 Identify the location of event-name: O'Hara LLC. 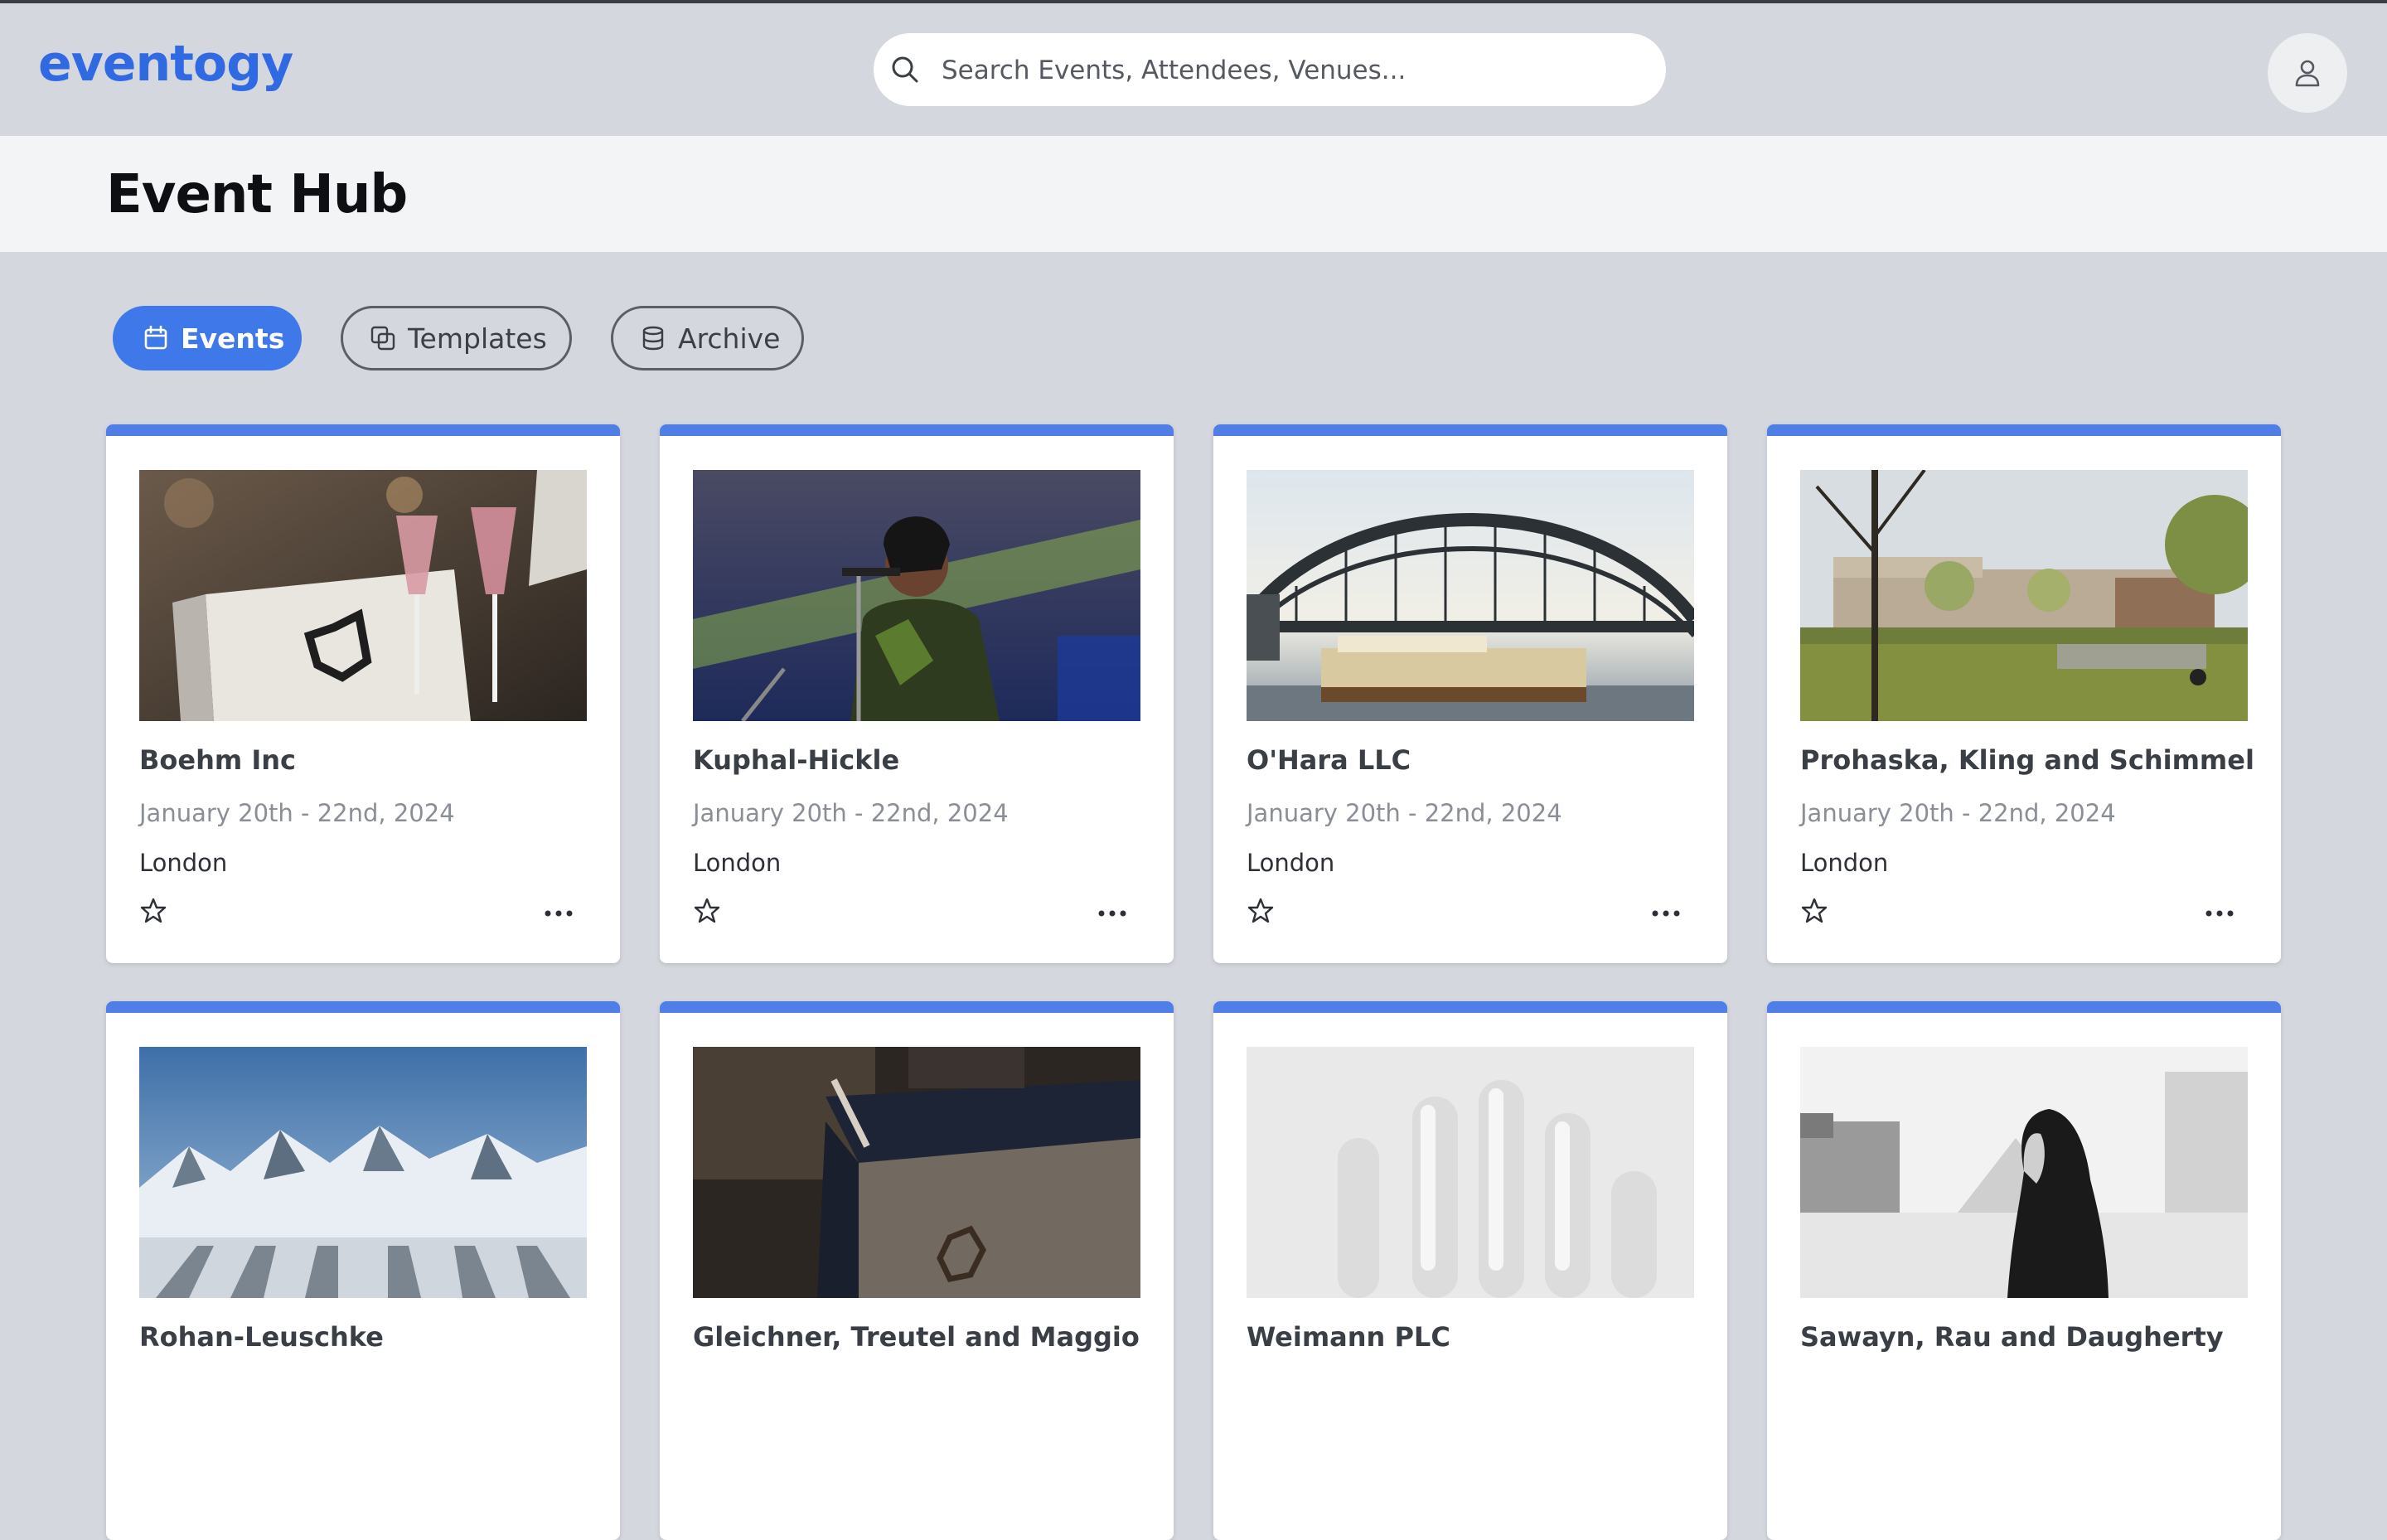
(1329, 760).